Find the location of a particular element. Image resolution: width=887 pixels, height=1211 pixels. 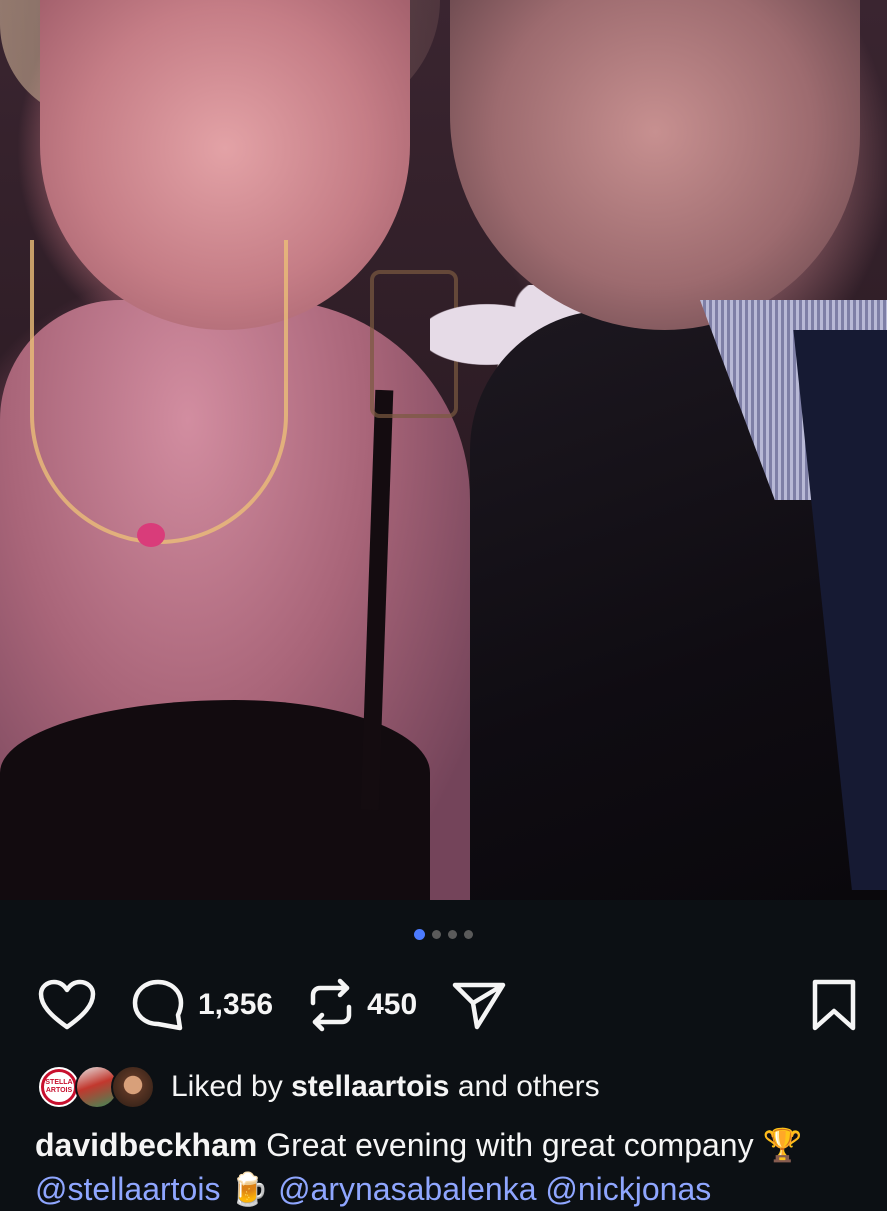

reply-bubble-icon is located at coordinates (158, 1005).